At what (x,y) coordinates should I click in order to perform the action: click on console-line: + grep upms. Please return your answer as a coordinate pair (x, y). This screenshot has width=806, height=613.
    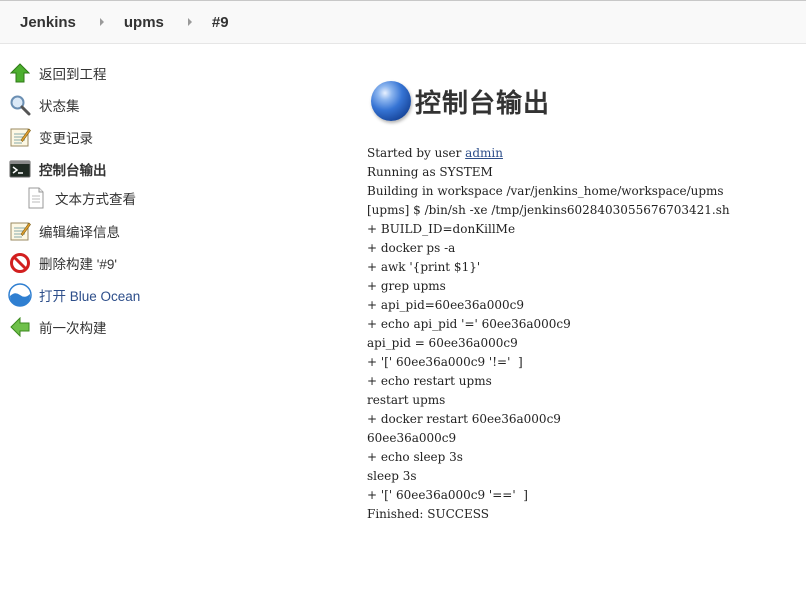
    Looking at the image, I should click on (406, 286).